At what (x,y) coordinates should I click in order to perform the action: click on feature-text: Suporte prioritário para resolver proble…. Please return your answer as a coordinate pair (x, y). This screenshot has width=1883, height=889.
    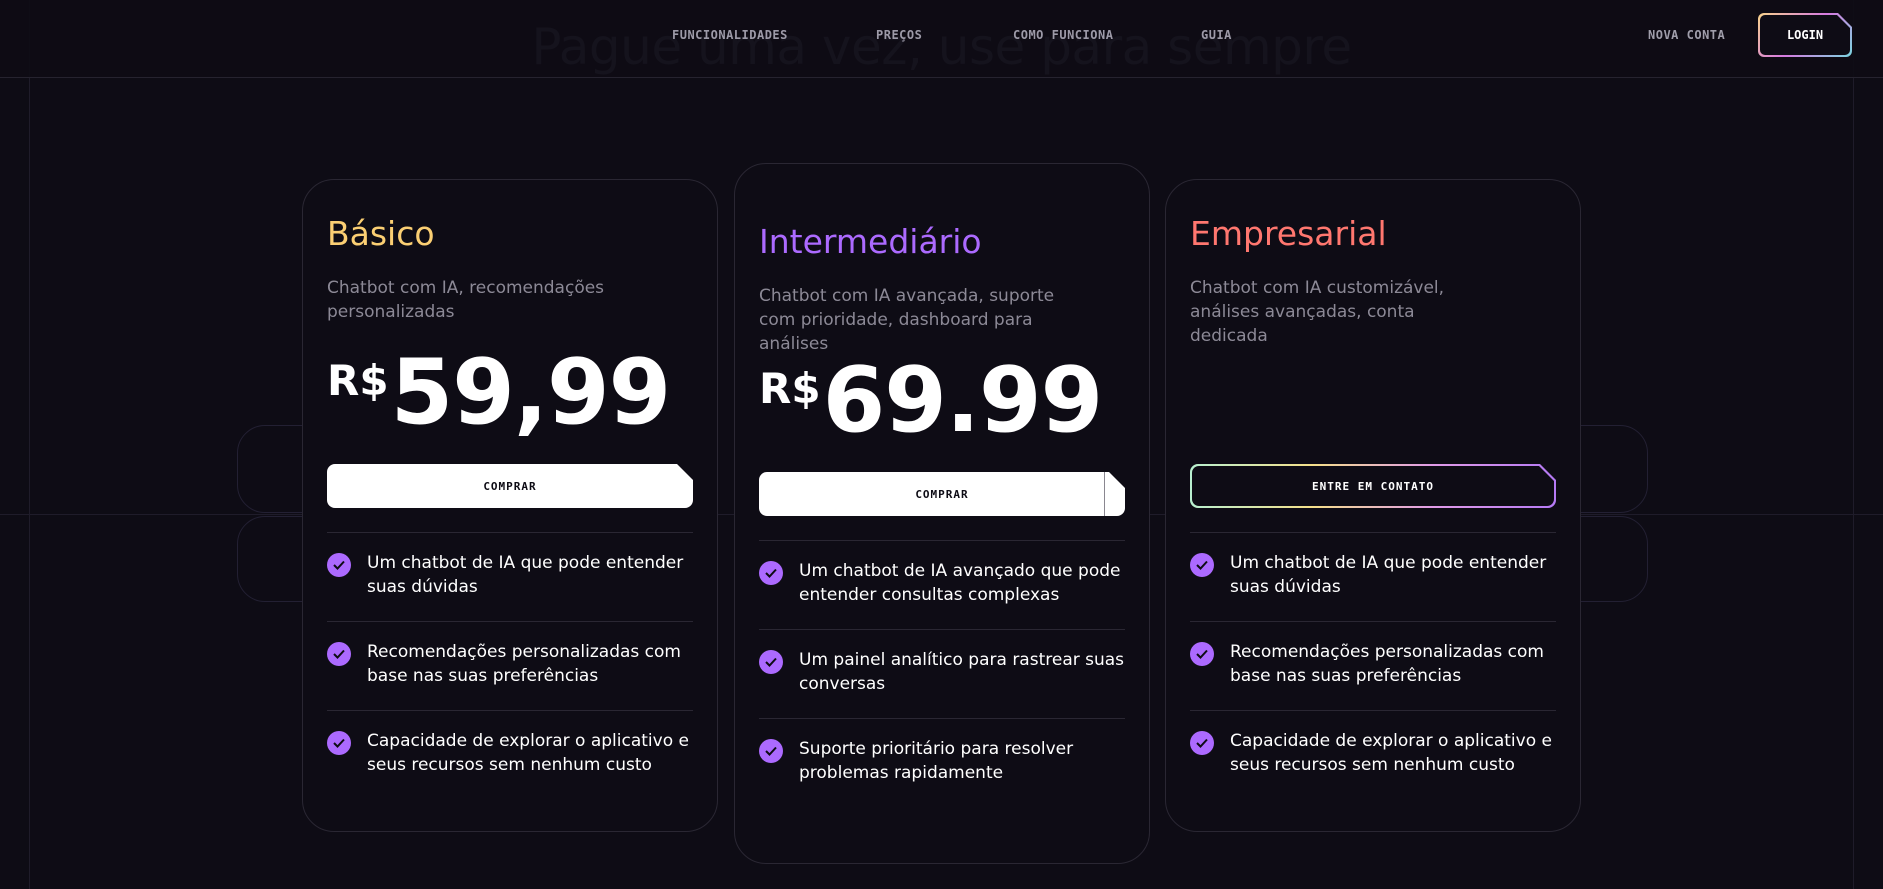
    Looking at the image, I should click on (936, 761).